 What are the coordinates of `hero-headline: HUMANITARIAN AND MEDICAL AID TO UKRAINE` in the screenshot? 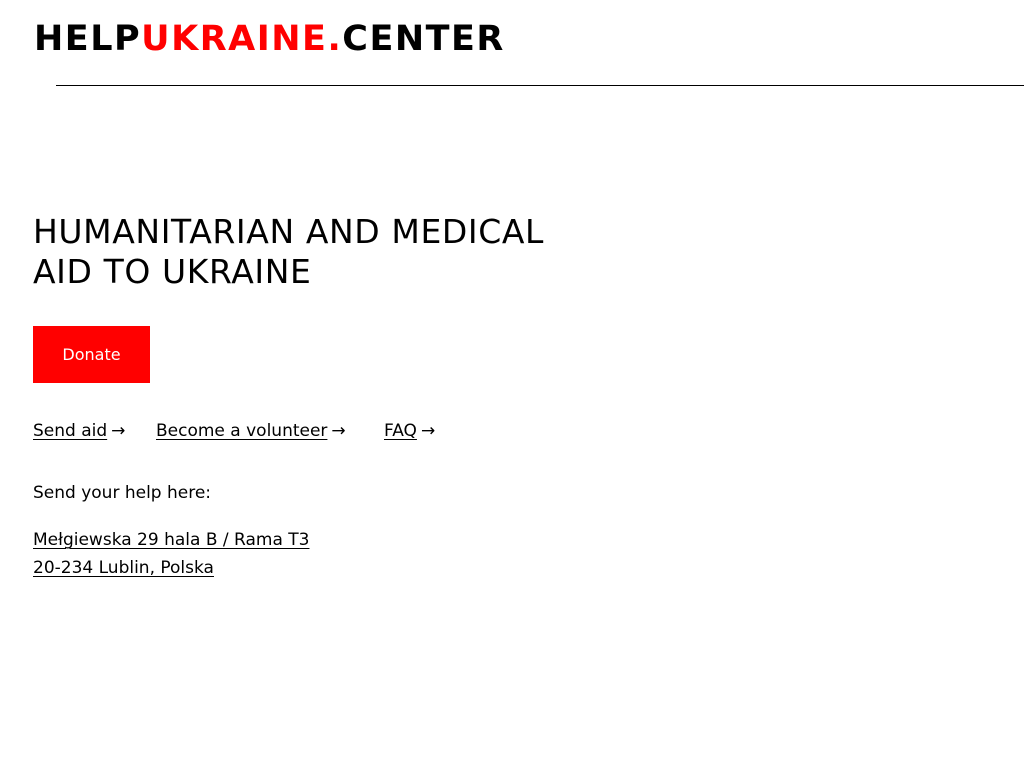 It's located at (333, 252).